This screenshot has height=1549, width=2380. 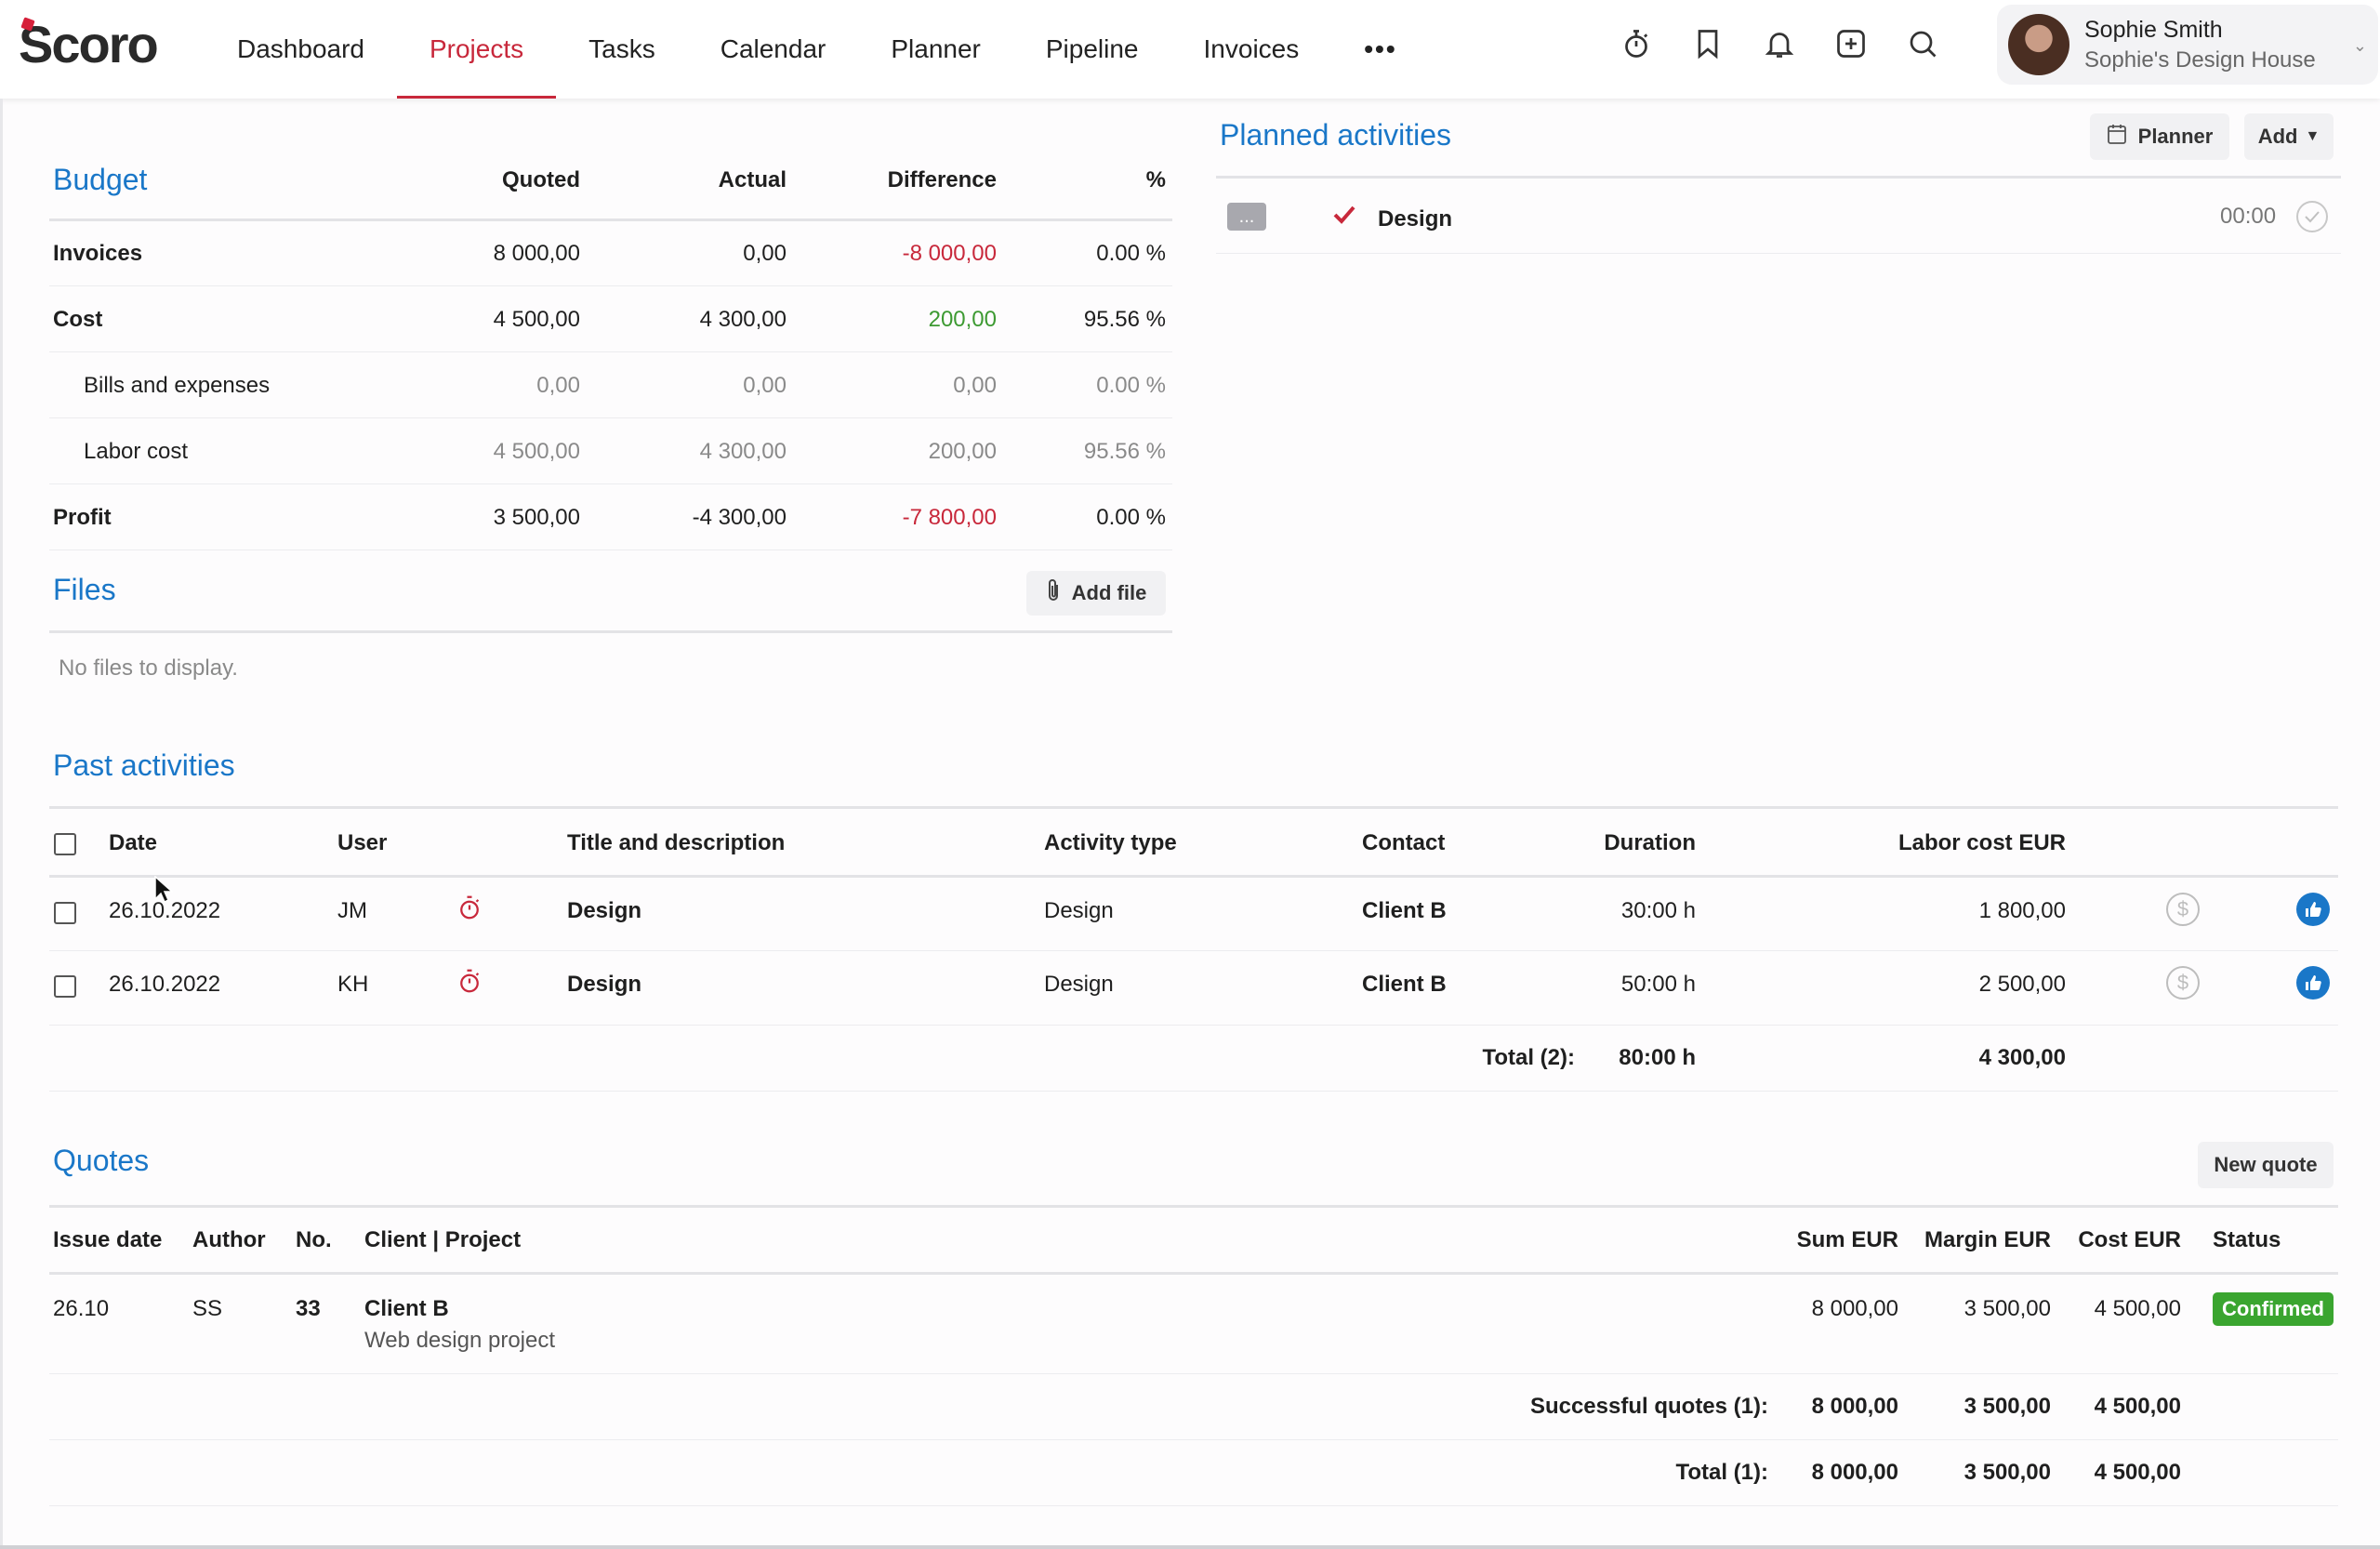 What do you see at coordinates (1415, 219) in the screenshot?
I see `planned-activity-title: Design` at bounding box center [1415, 219].